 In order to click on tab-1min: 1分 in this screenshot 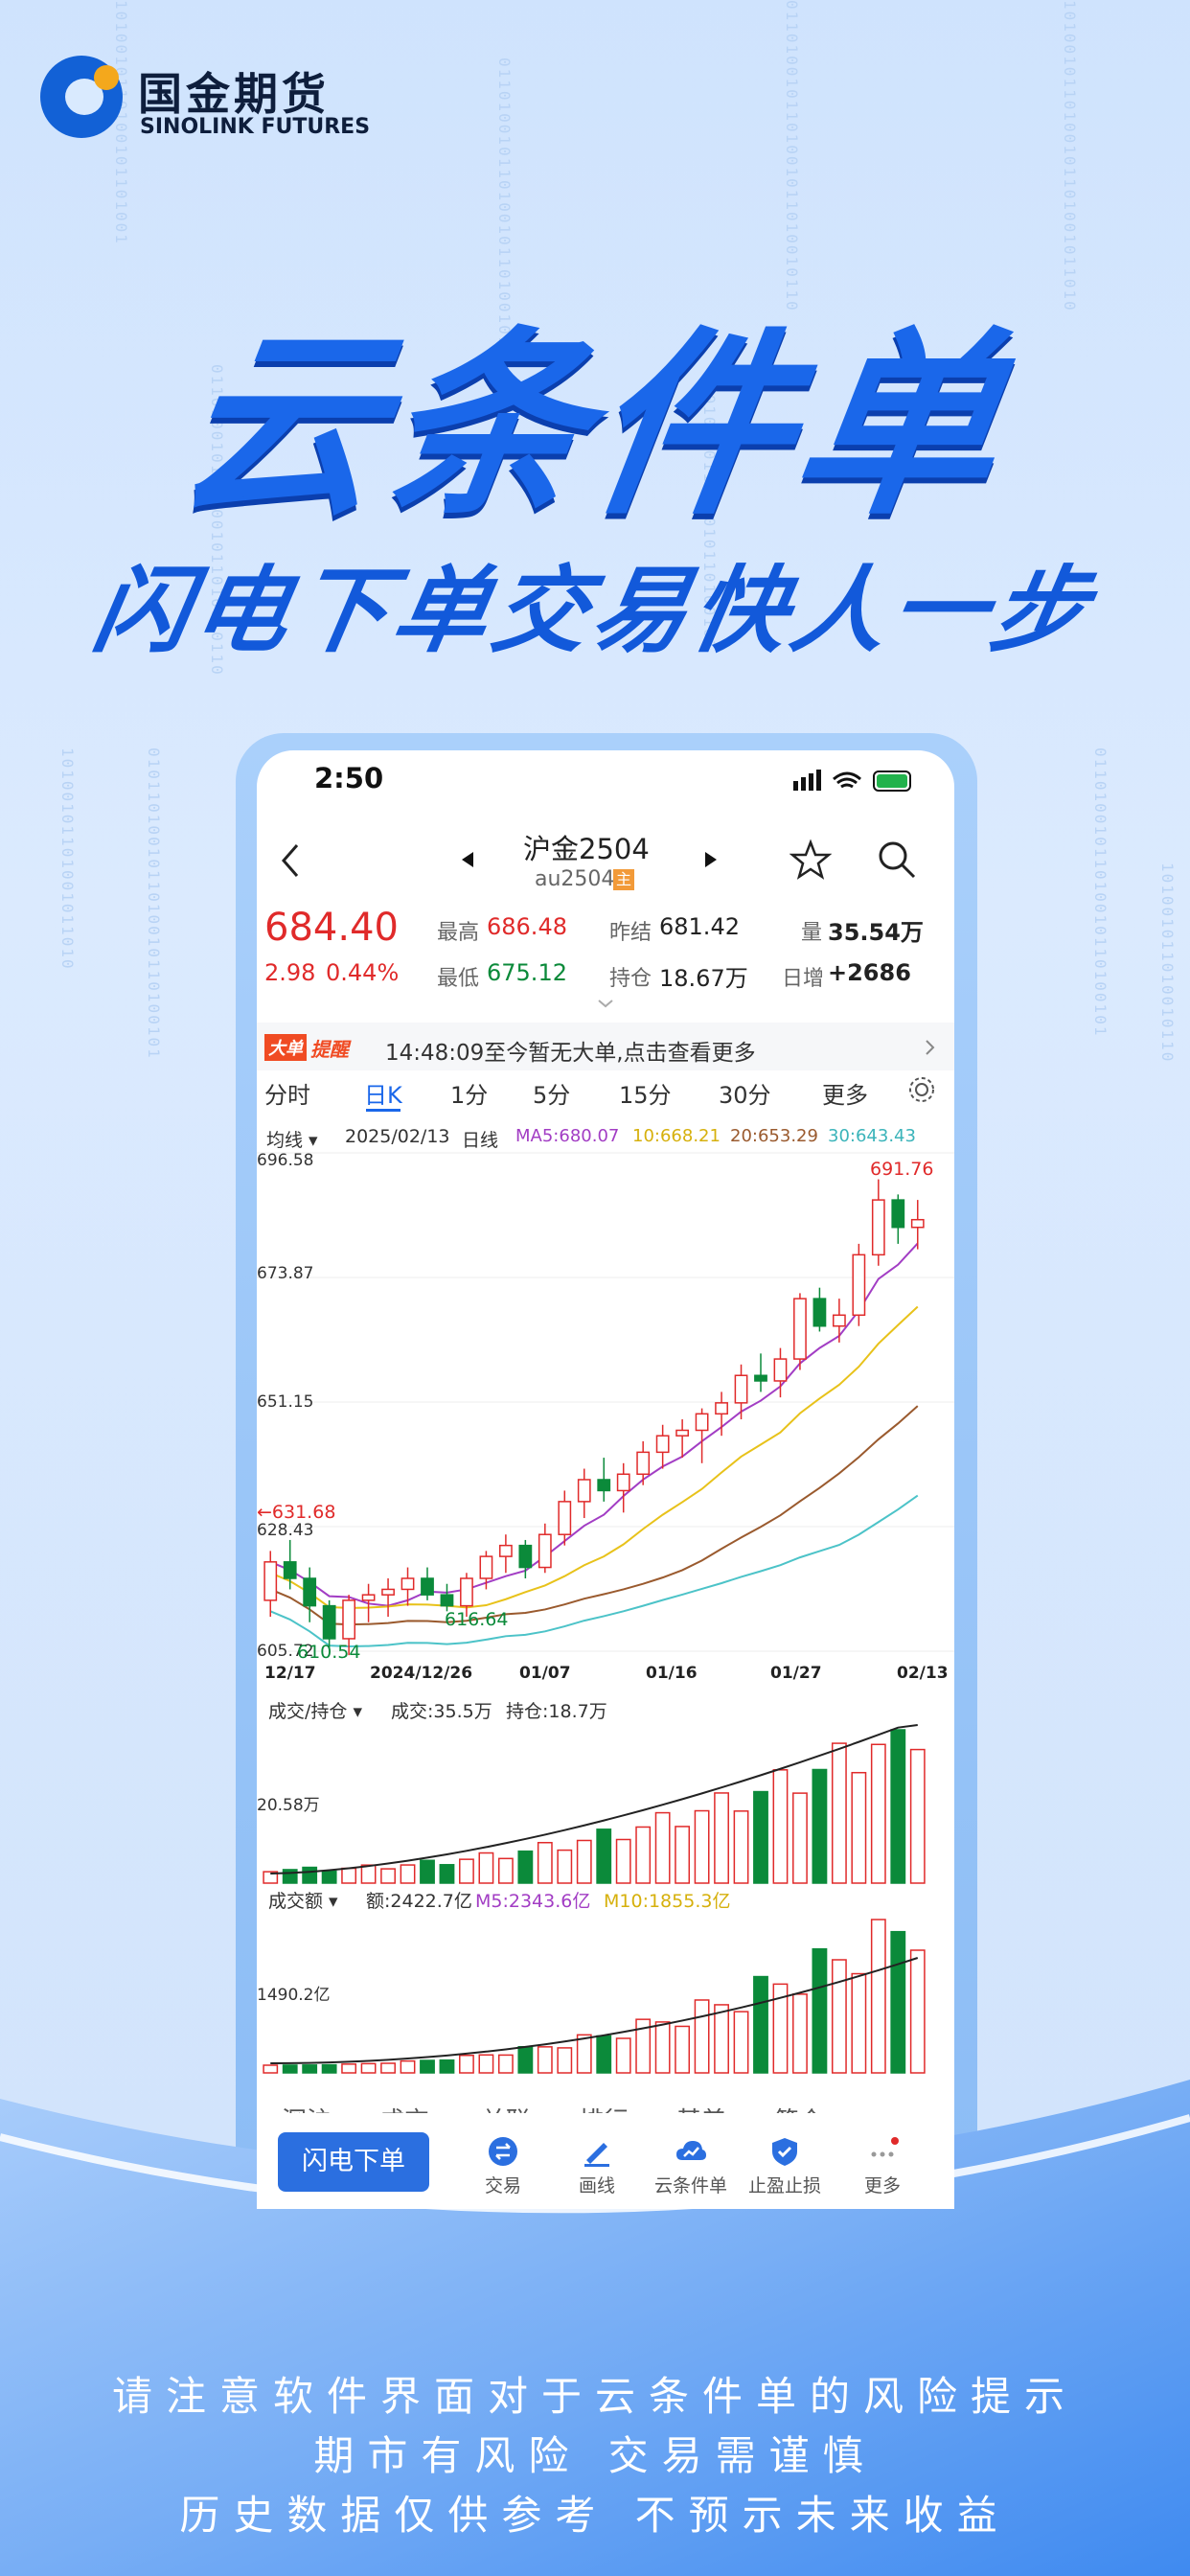, I will do `click(469, 1093)`.